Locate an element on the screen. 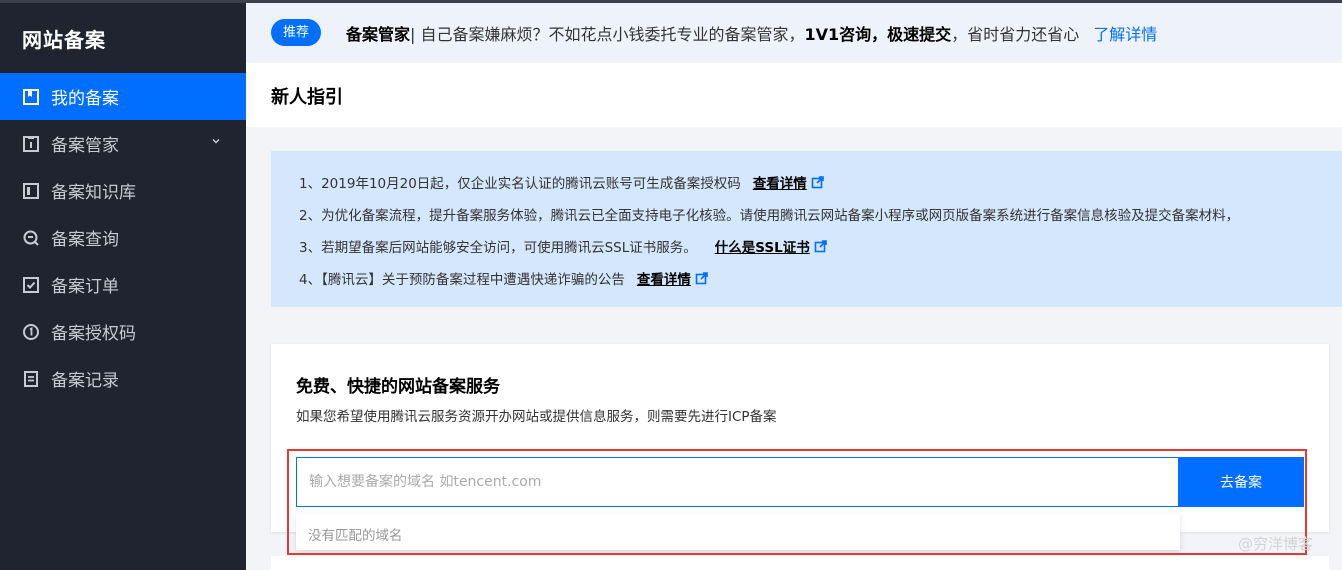 The image size is (1342, 570). sidebar-item-label: 我的备案 is located at coordinates (85, 99).